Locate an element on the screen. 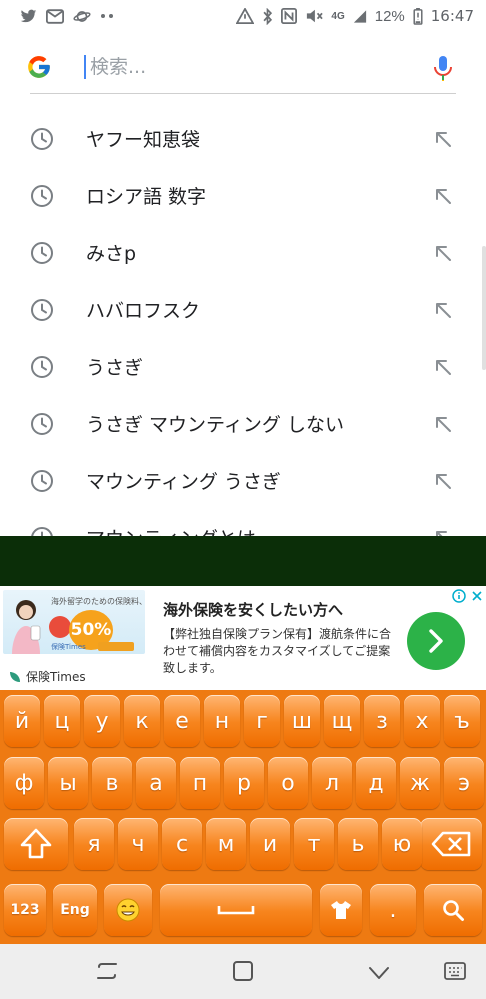 The image size is (486, 999). theme-key is located at coordinates (341, 910).